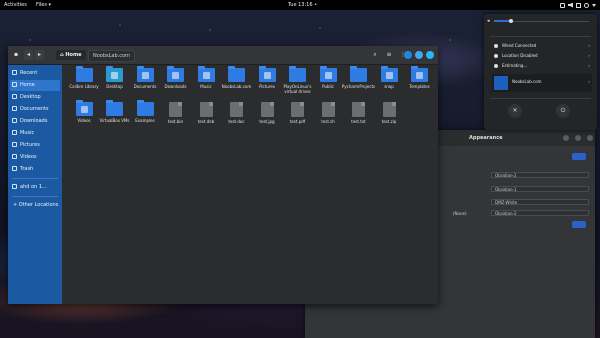  What do you see at coordinates (420, 77) in the screenshot?
I see `file-item: Templates` at bounding box center [420, 77].